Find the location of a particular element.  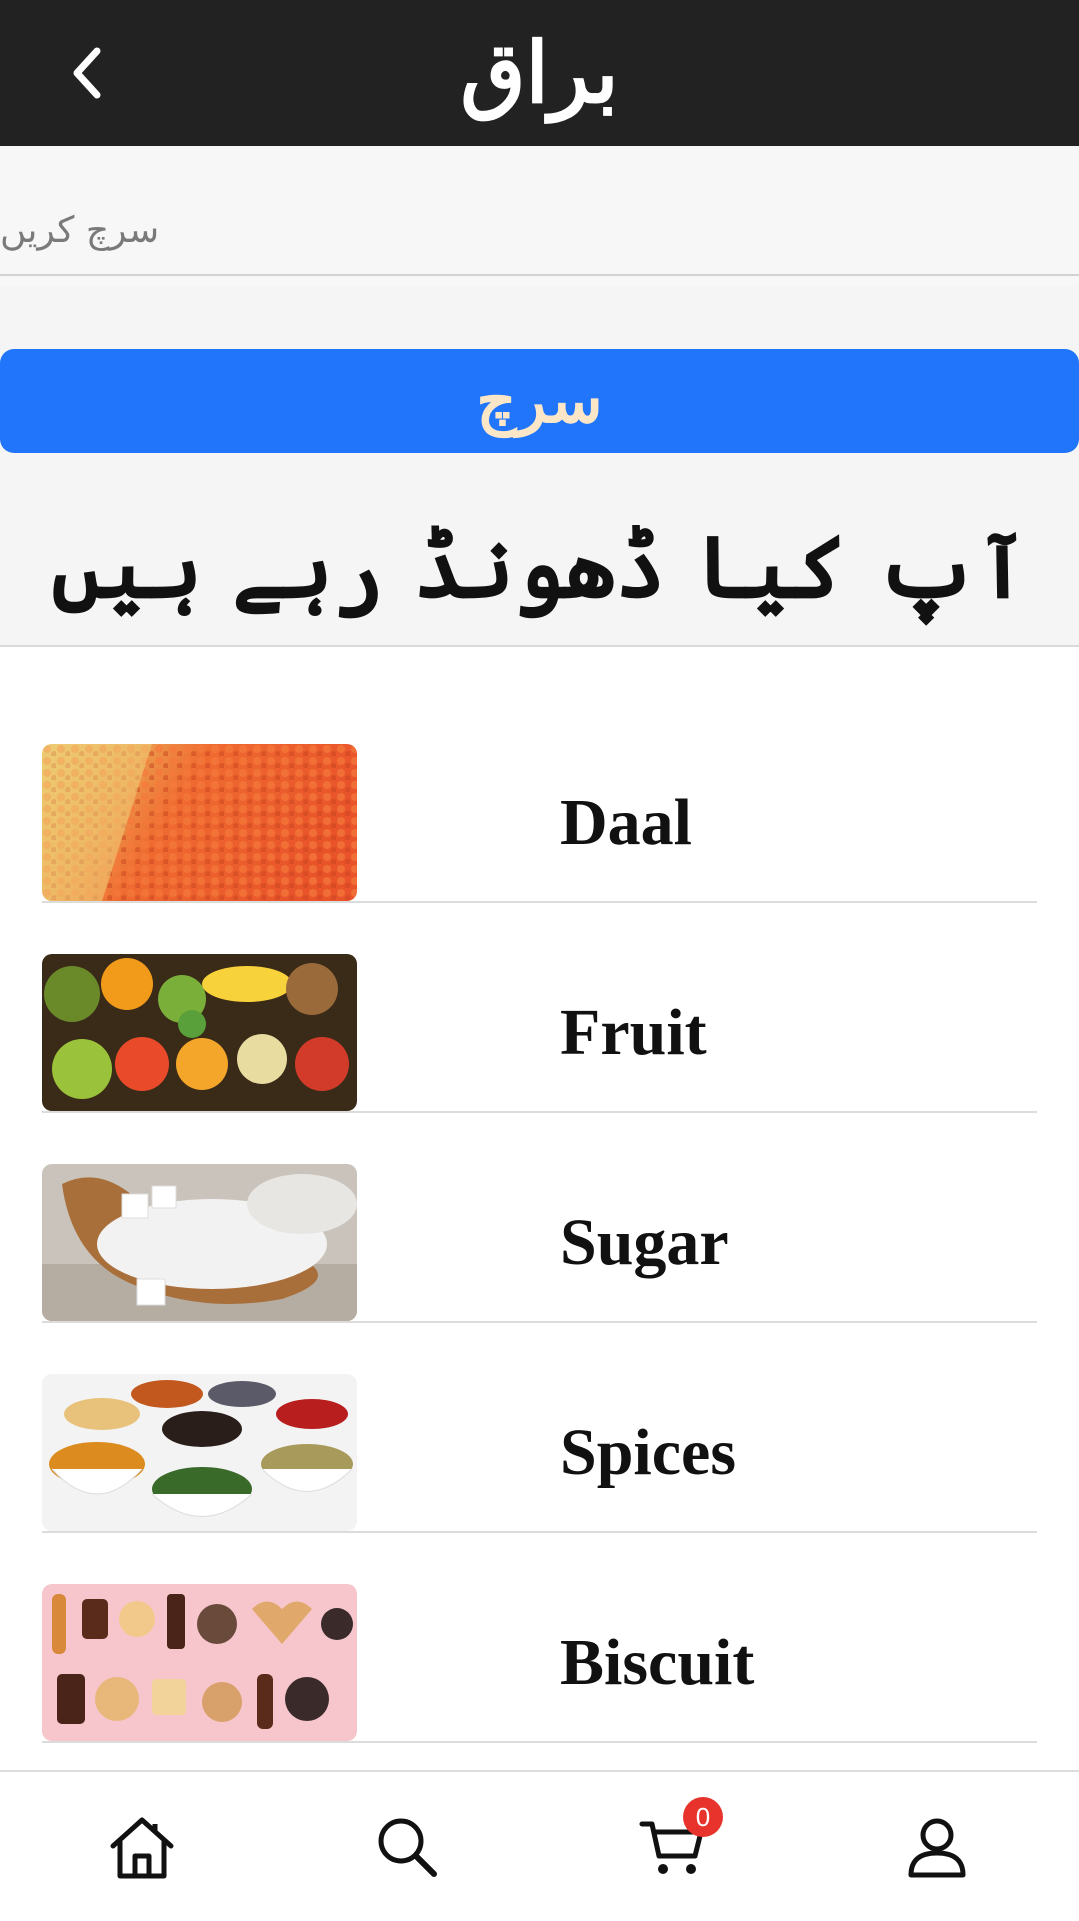

list-item-fruit: Fruit is located at coordinates (539, 1033).